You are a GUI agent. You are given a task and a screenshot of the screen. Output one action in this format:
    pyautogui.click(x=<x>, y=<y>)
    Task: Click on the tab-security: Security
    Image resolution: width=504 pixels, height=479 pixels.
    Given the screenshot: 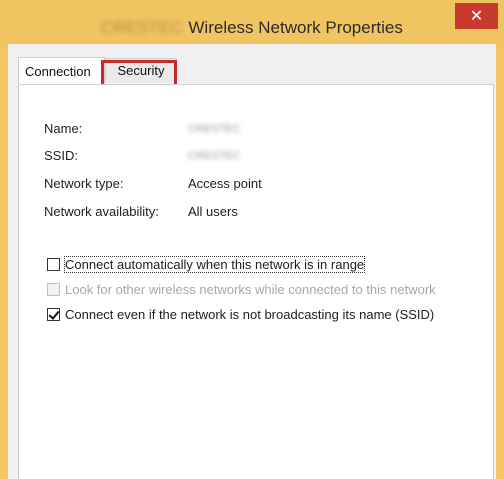 What is the action you would take?
    pyautogui.click(x=141, y=70)
    